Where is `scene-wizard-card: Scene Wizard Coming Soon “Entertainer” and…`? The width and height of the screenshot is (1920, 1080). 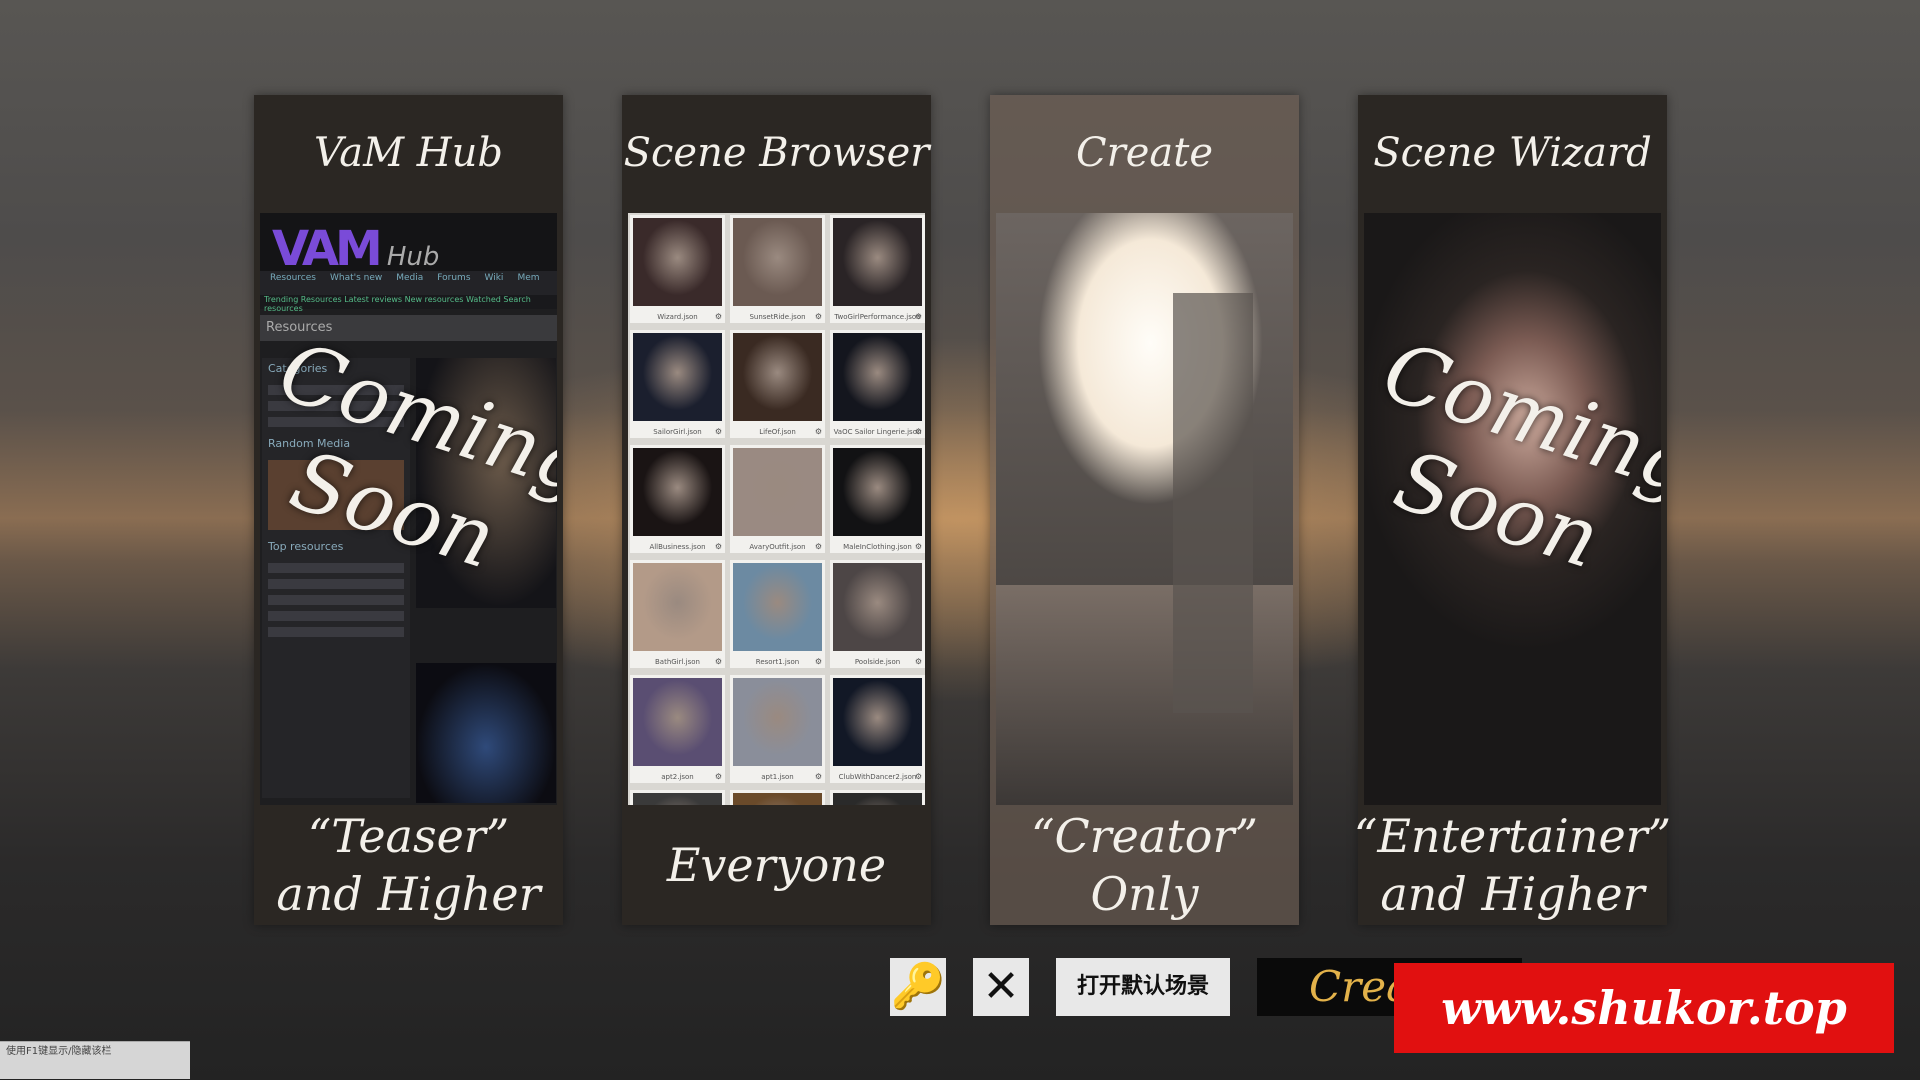 scene-wizard-card: Scene Wizard Coming Soon “Entertainer” and… is located at coordinates (1512, 510).